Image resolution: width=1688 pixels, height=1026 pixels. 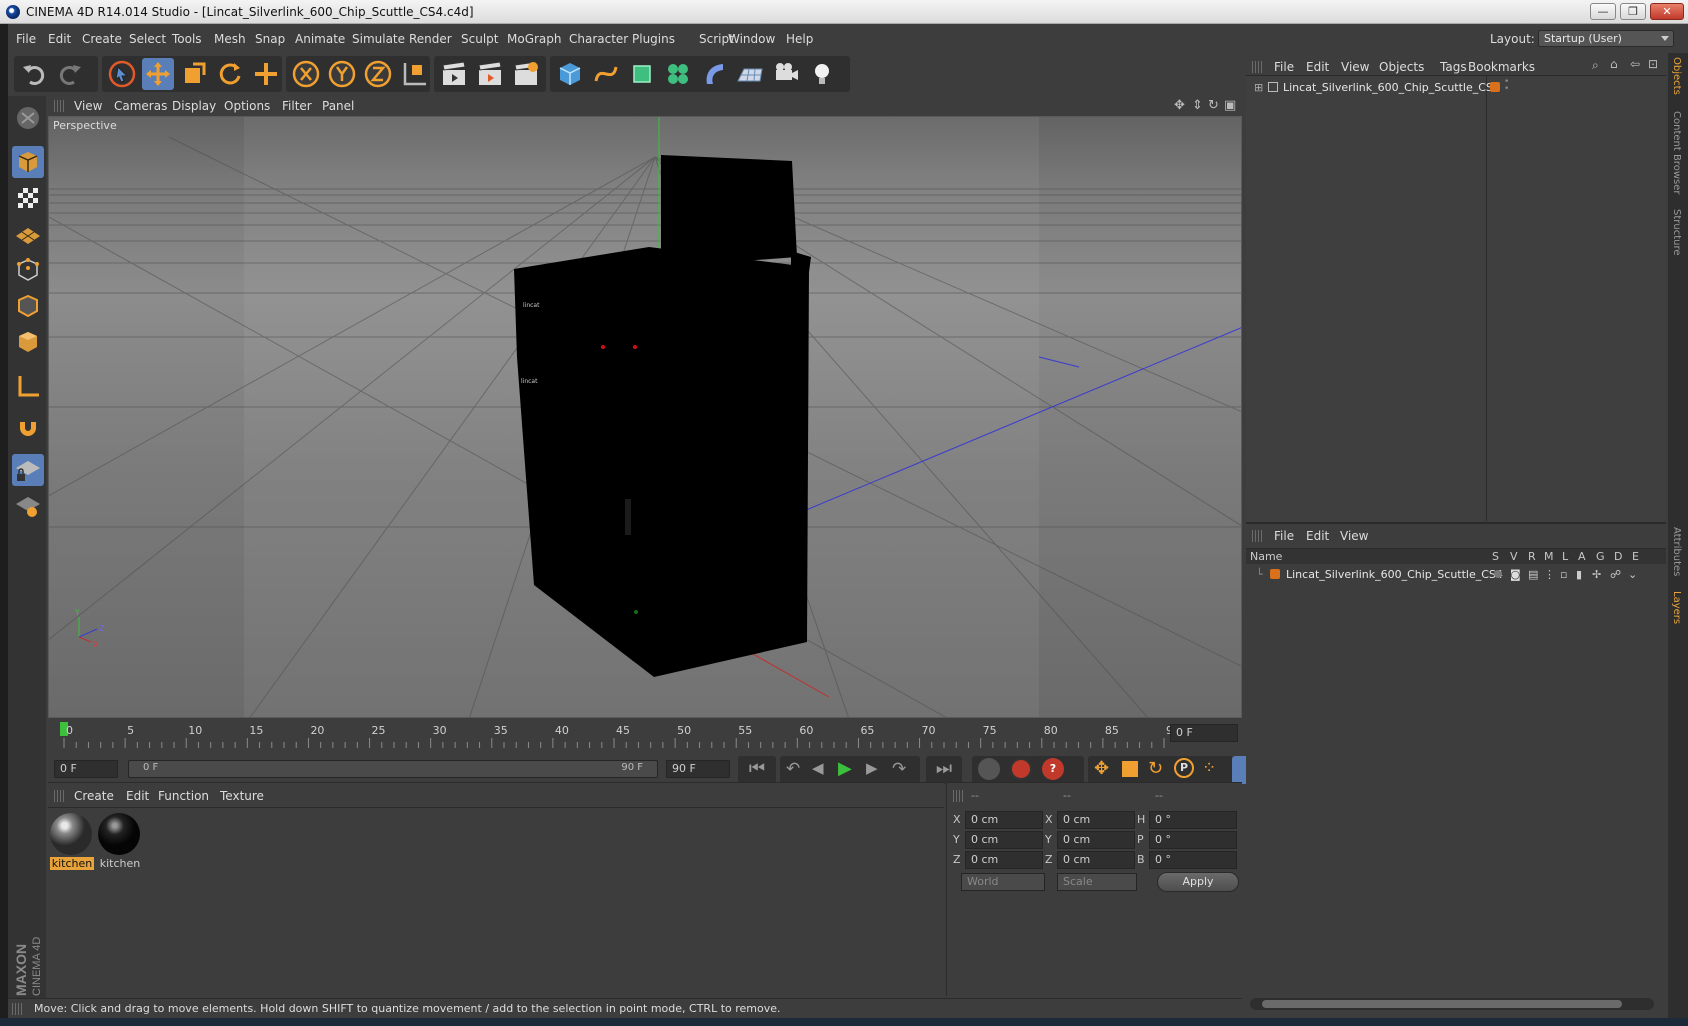 What do you see at coordinates (393, 769) in the screenshot?
I see `frame-range-slider: 0 F 90 F` at bounding box center [393, 769].